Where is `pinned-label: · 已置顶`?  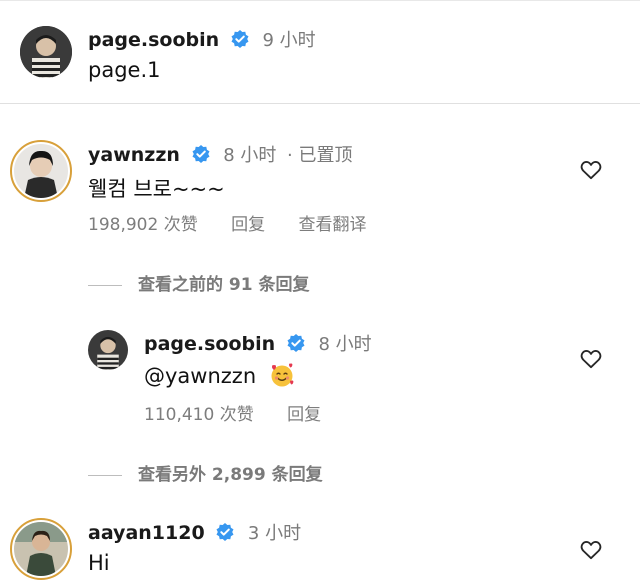 pinned-label: · 已置顶 is located at coordinates (320, 155).